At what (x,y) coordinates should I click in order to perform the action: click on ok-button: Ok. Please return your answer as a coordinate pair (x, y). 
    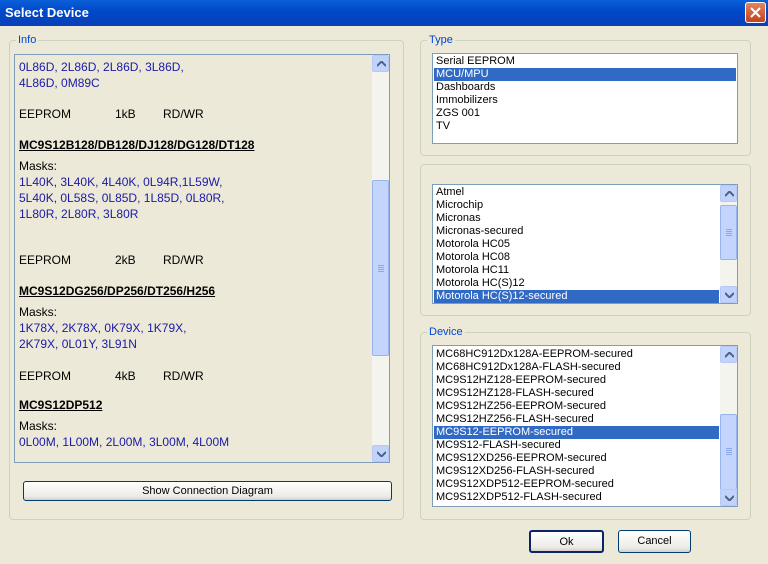
    Looking at the image, I should click on (566, 541).